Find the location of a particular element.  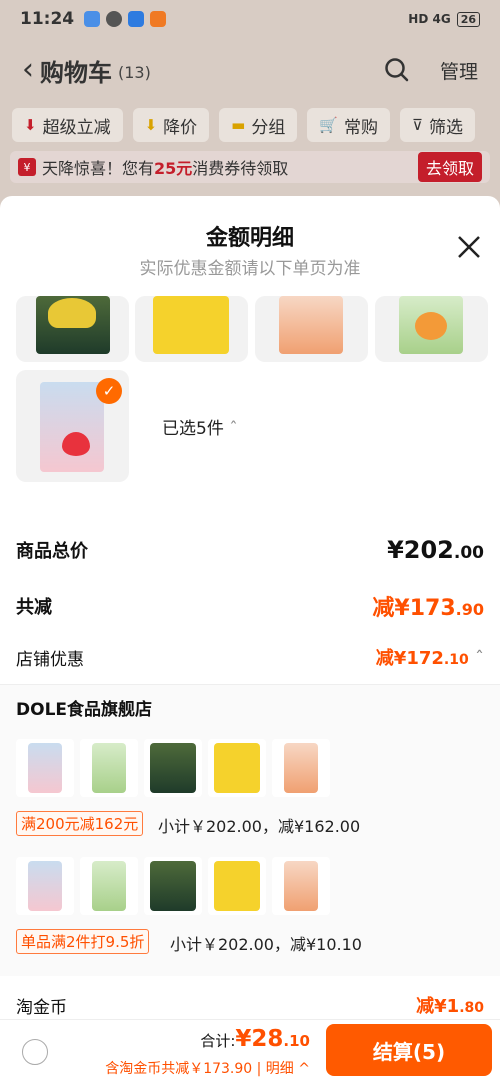

shop-discount-dec: .10 is located at coordinates (456, 660).